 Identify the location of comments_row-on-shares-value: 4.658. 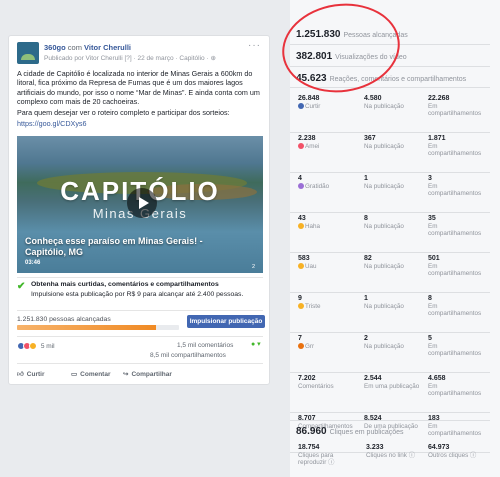
(437, 378).